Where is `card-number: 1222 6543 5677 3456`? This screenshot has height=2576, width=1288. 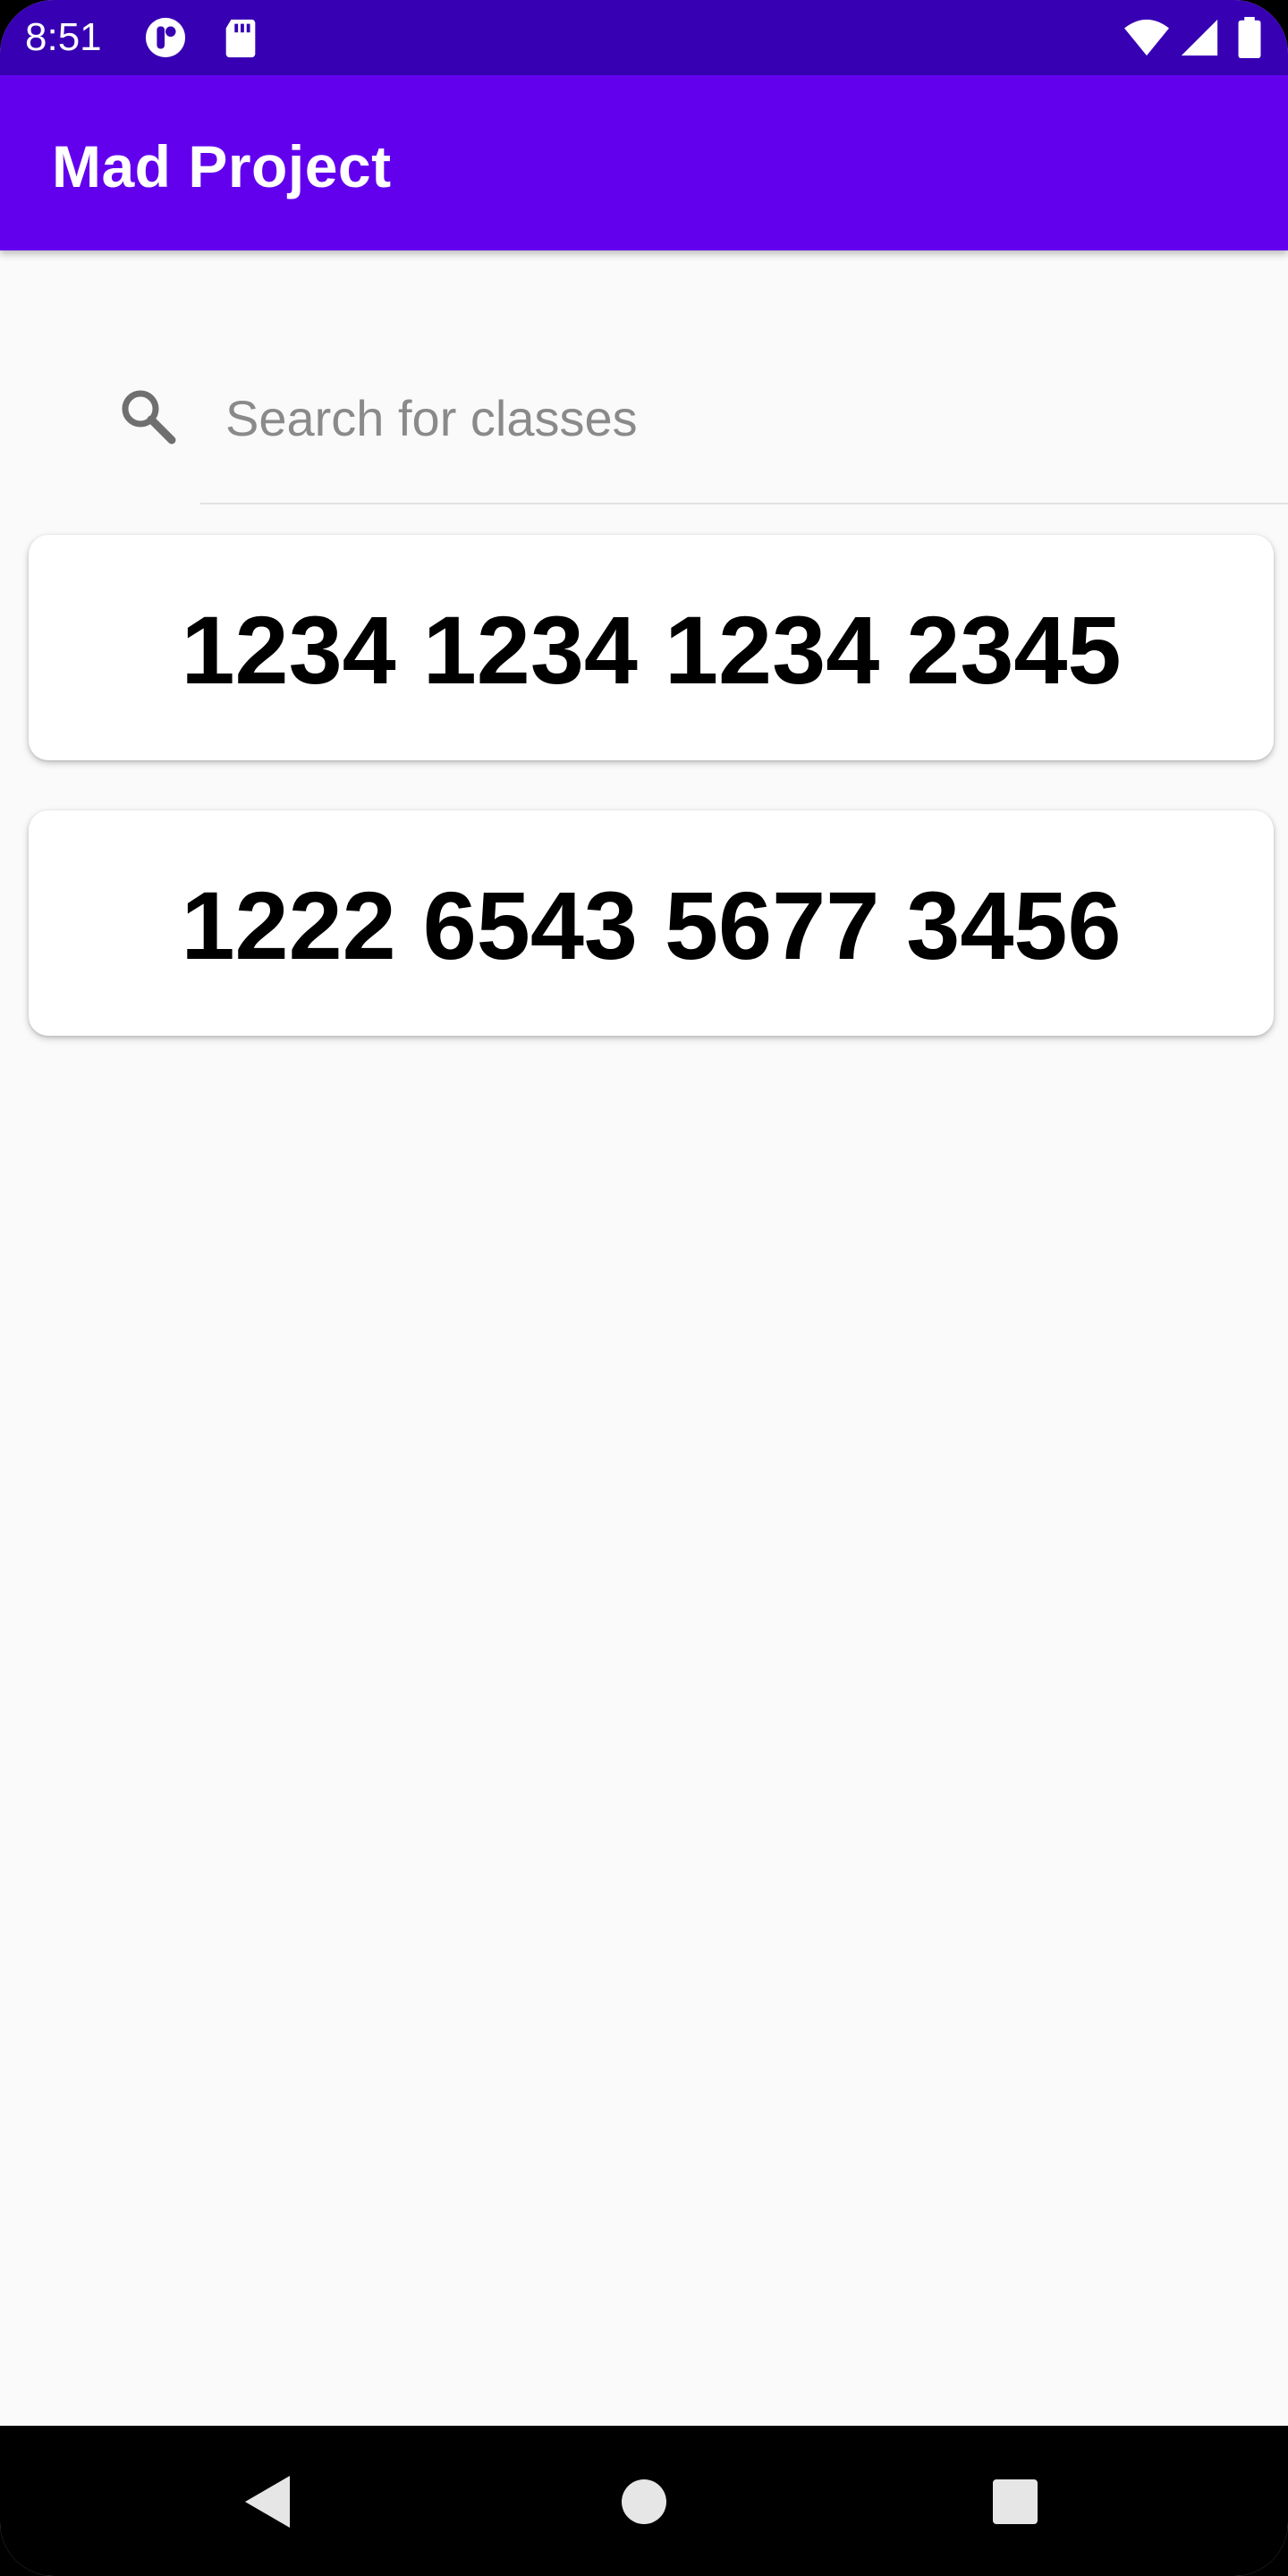
card-number: 1222 6543 5677 3456 is located at coordinates (651, 924).